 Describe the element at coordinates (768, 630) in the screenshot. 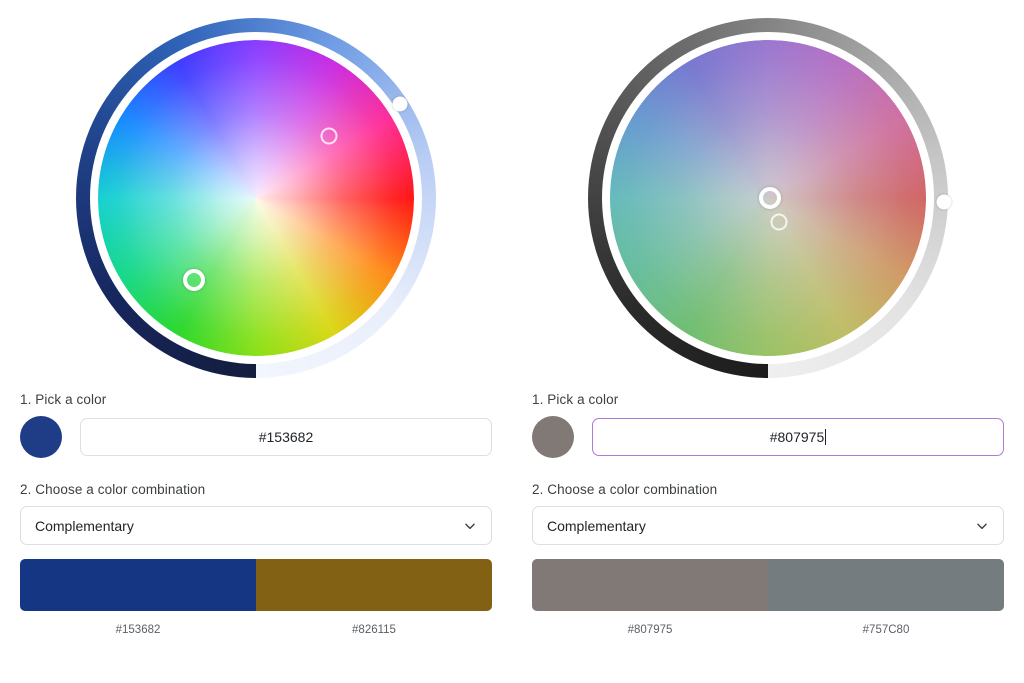

I see `palette-labels: #807975 #757C80` at that location.